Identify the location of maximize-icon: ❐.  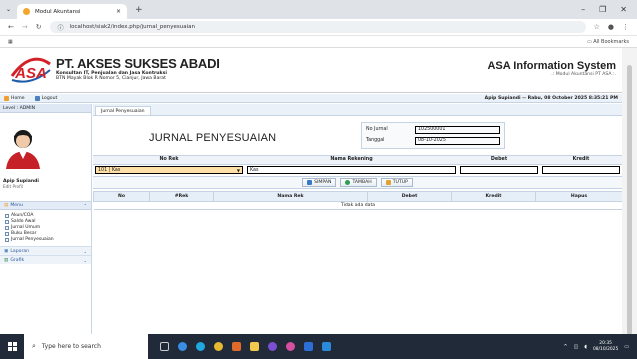
(602, 9).